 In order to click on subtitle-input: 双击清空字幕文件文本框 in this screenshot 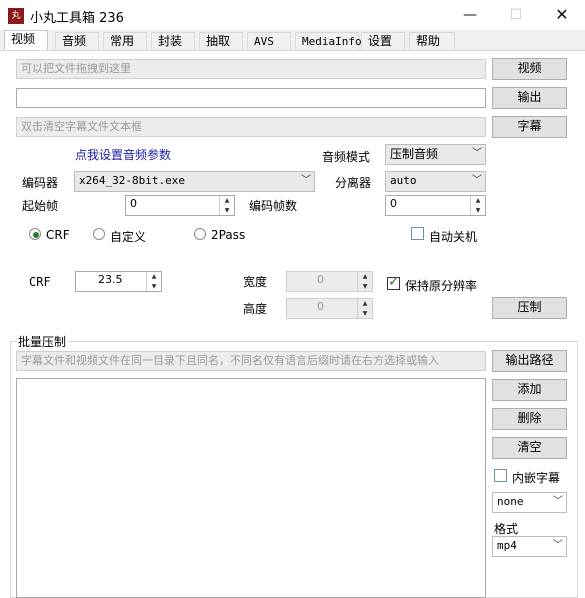, I will do `click(251, 127)`.